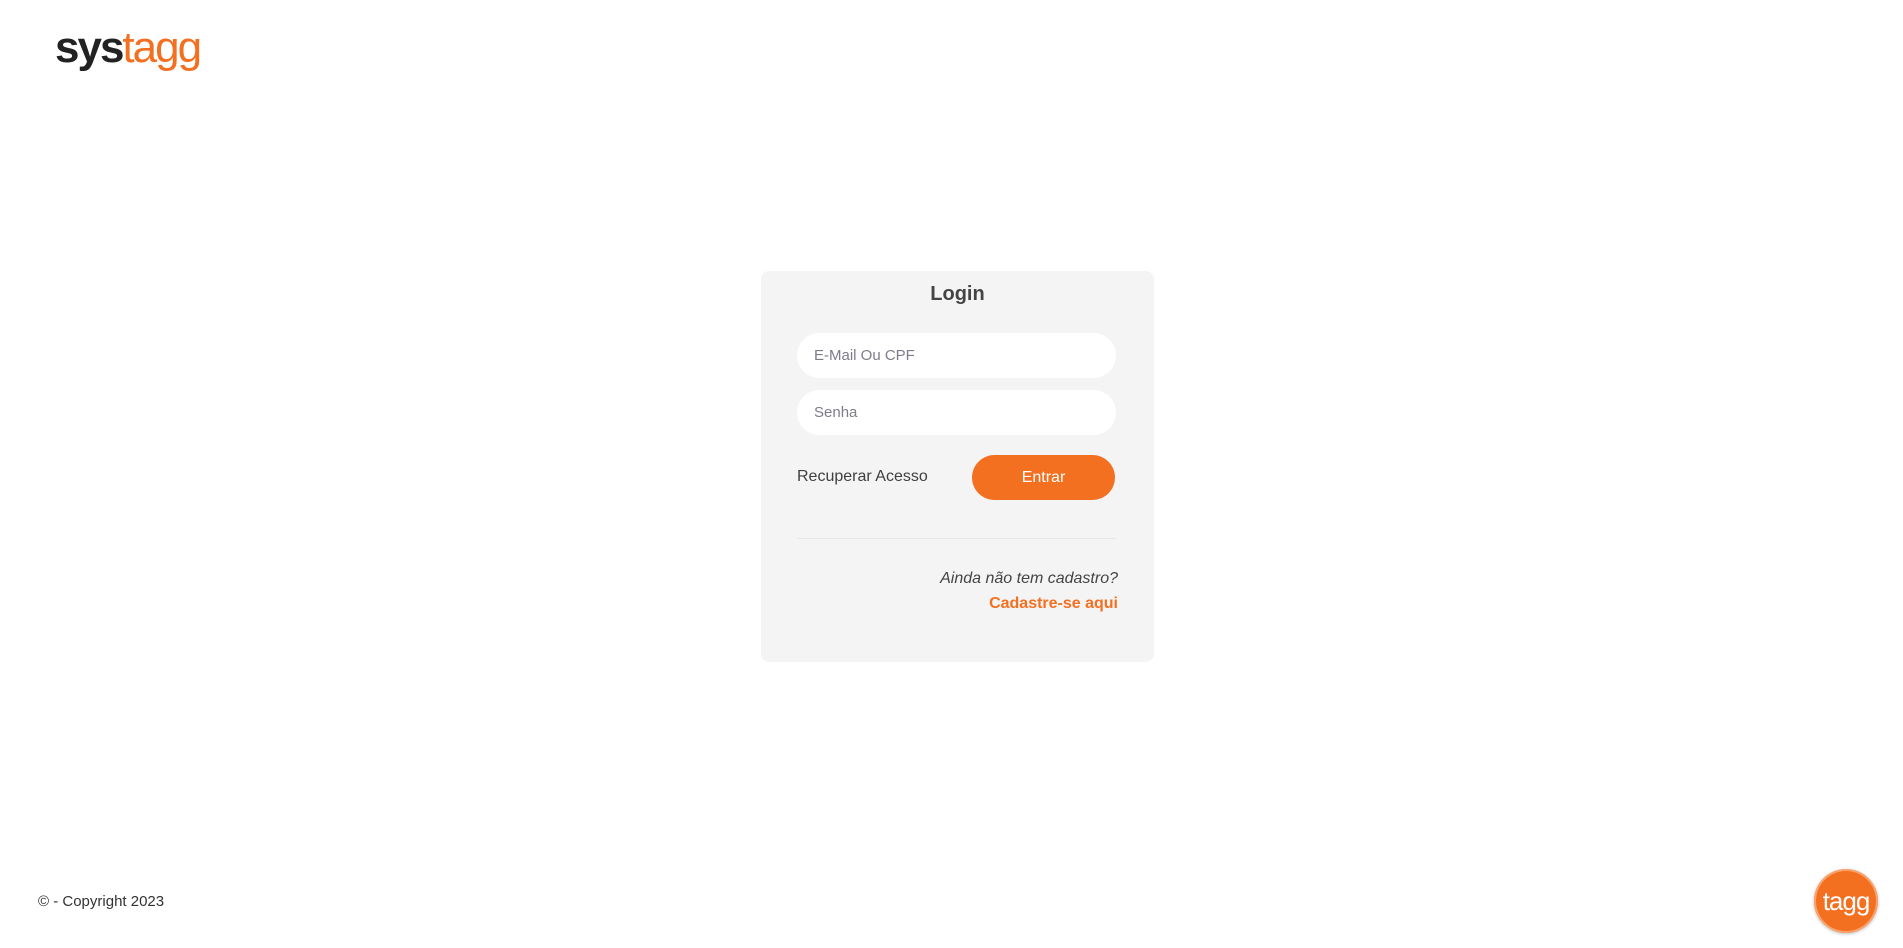  Describe the element at coordinates (956, 412) in the screenshot. I see `password-input` at that location.